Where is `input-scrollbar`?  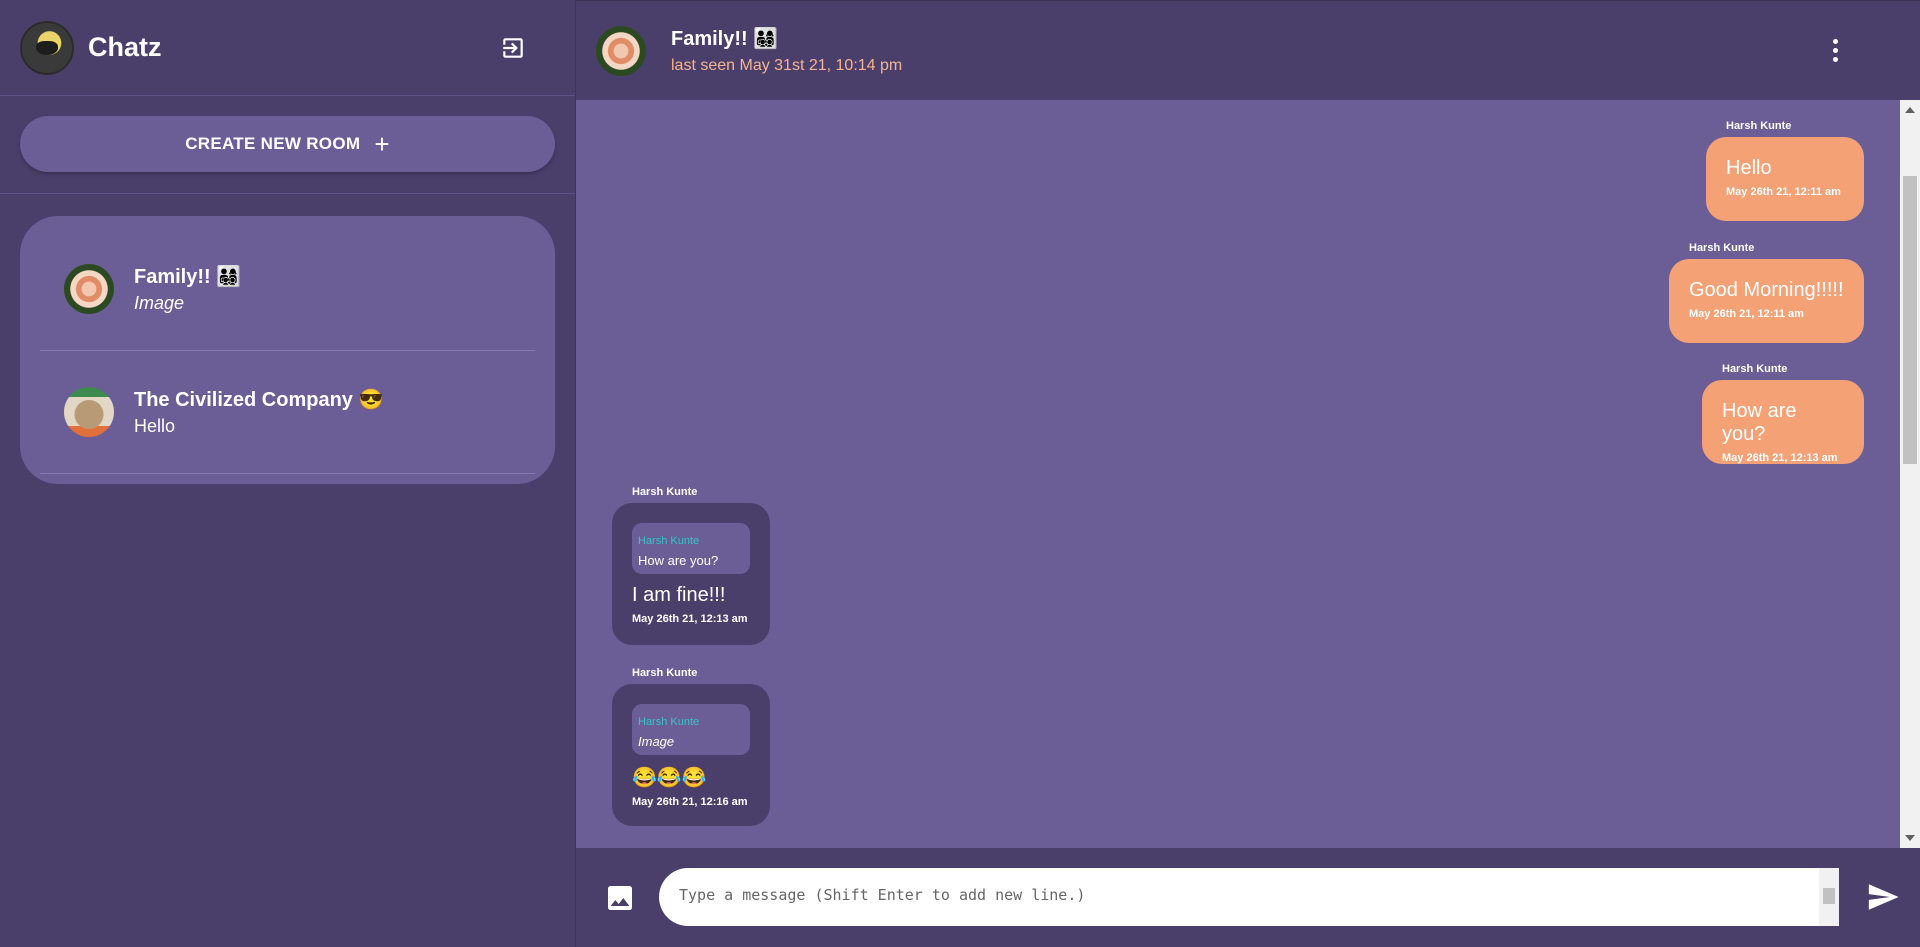
input-scrollbar is located at coordinates (1829, 897).